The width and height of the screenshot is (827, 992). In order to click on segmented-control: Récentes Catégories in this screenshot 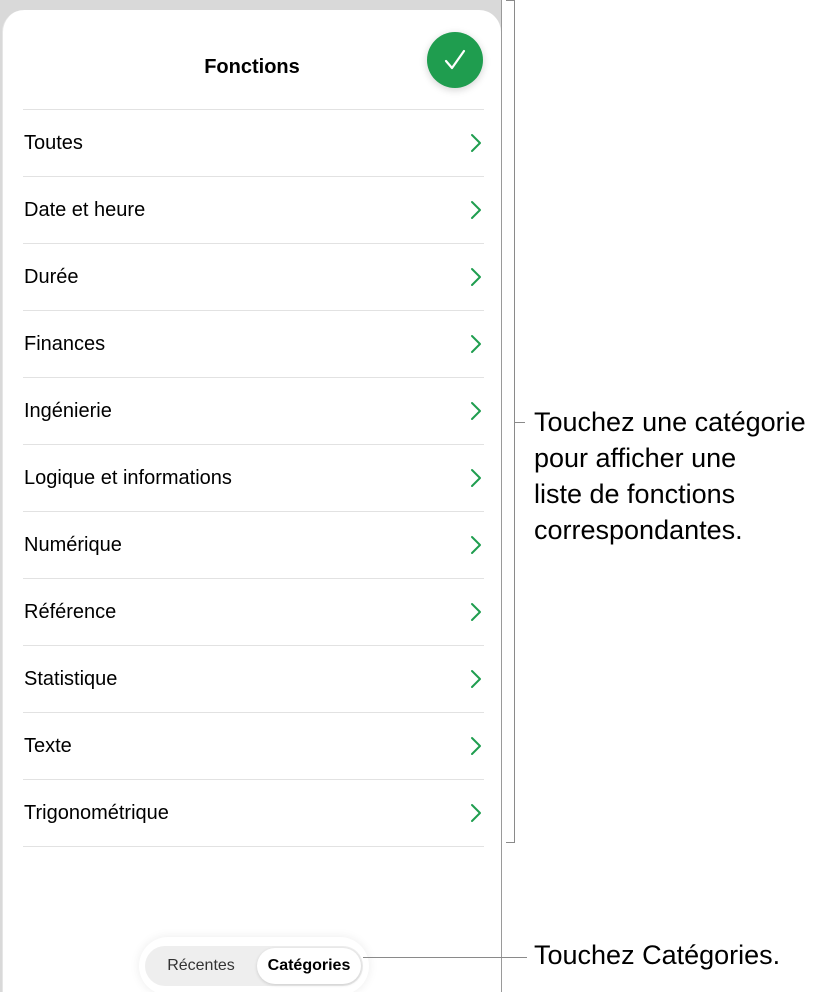, I will do `click(254, 964)`.